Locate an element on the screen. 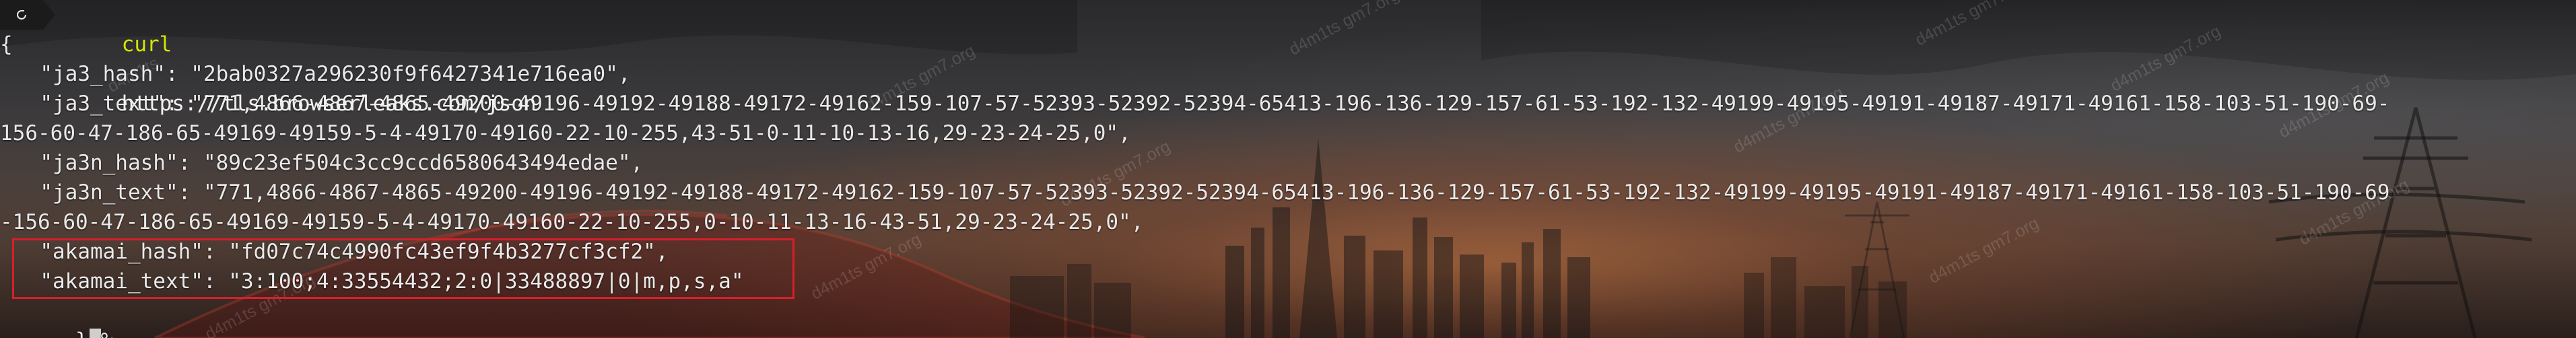 The height and width of the screenshot is (338, 2576). output-line: { is located at coordinates (6, 44).